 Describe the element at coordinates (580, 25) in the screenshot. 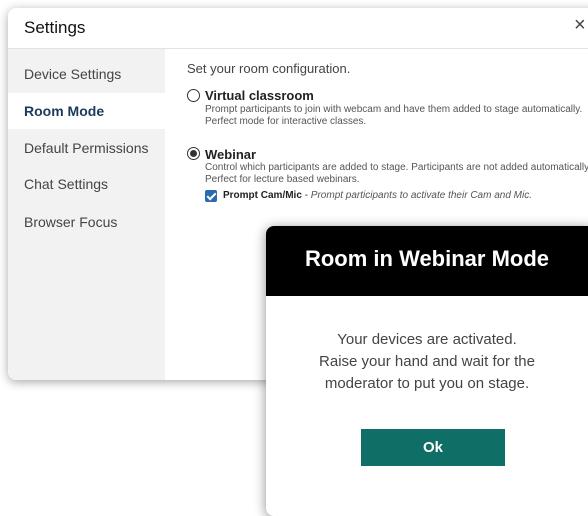

I see `close-icon: ×` at that location.